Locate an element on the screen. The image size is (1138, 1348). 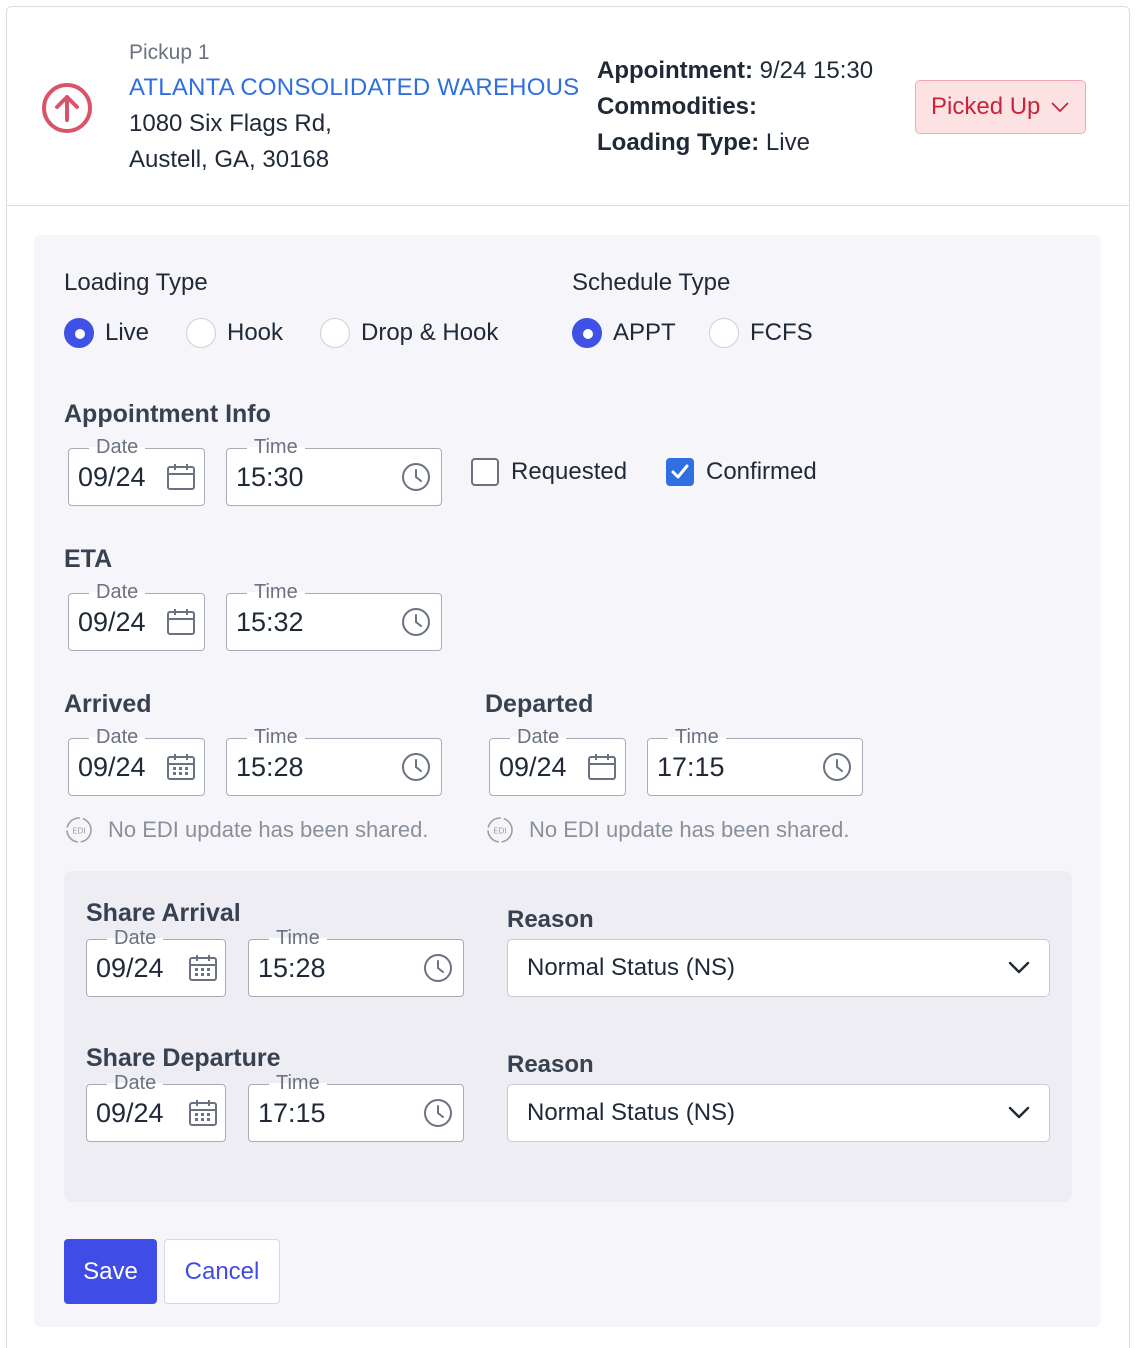
stop-name-link: ATLANTA CONSOLIDATED WAREHOUS is located at coordinates (354, 88).